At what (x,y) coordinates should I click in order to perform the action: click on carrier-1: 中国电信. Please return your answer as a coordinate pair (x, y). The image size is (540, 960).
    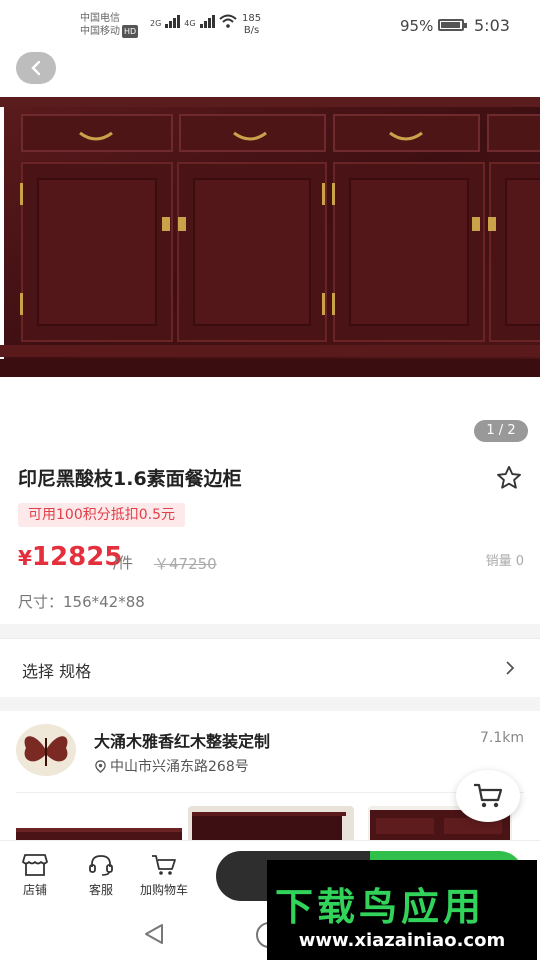
    Looking at the image, I should click on (100, 18).